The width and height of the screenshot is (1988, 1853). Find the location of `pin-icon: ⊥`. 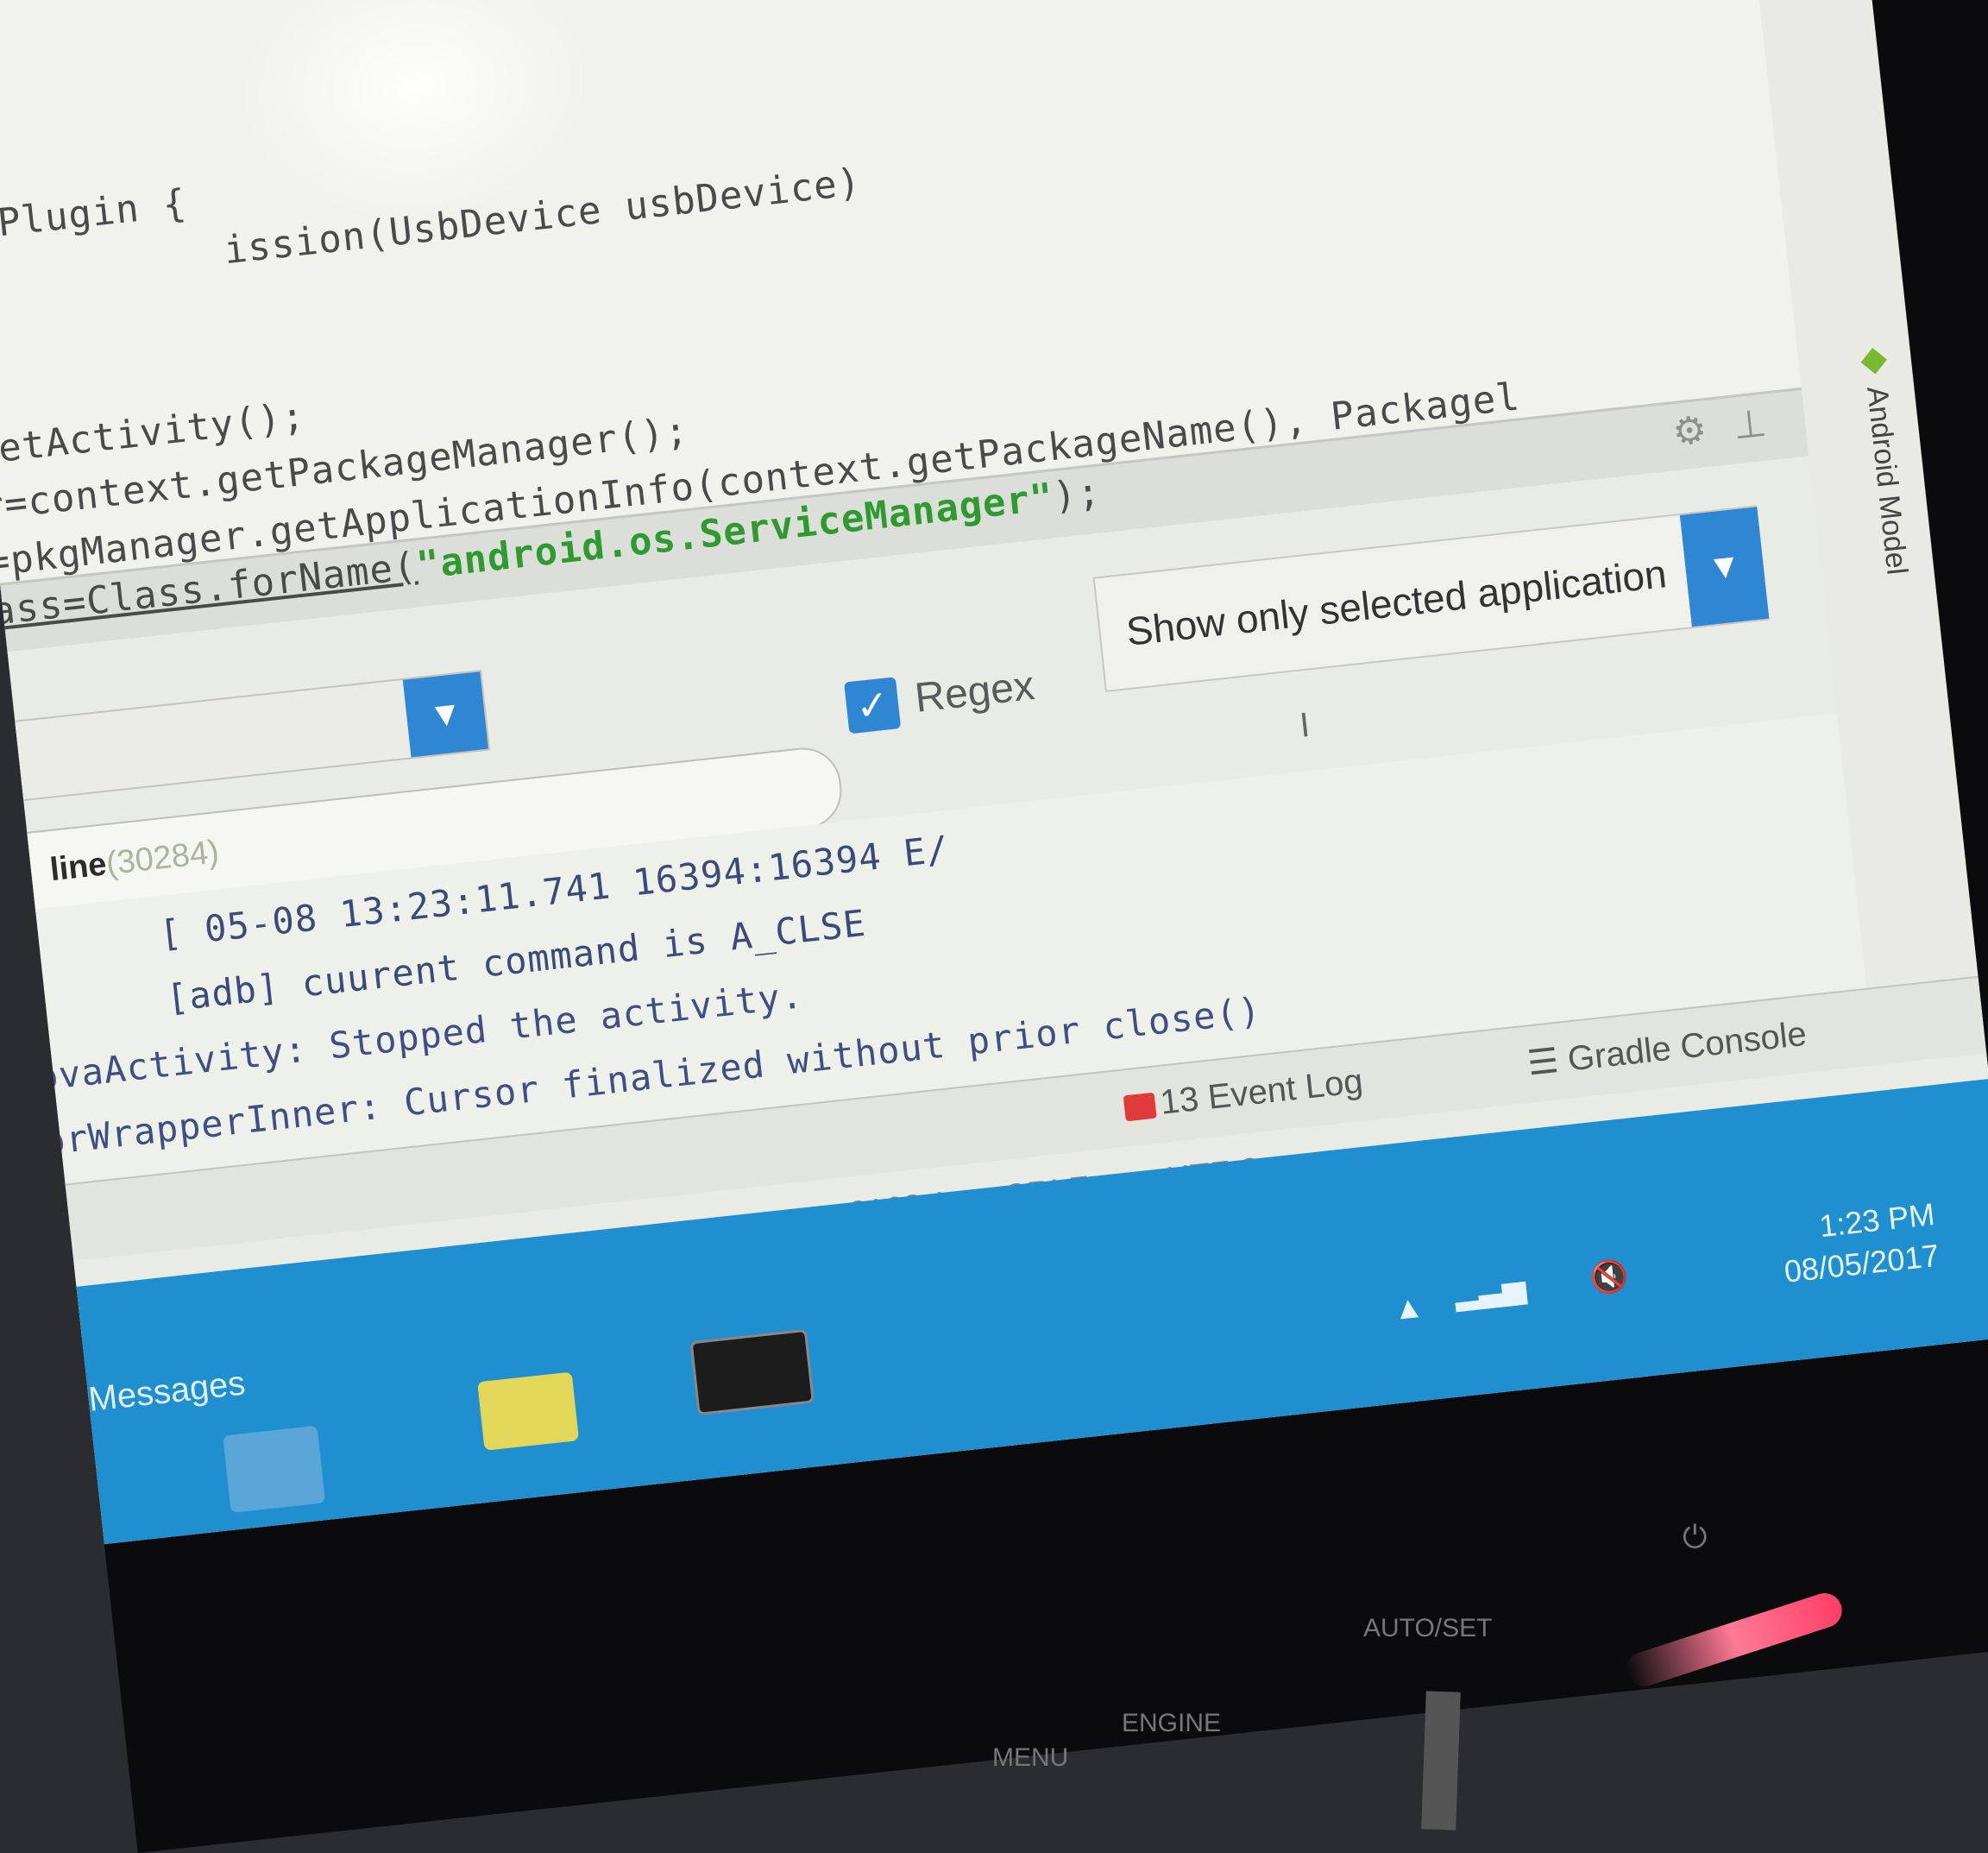

pin-icon: ⊥ is located at coordinates (1750, 425).